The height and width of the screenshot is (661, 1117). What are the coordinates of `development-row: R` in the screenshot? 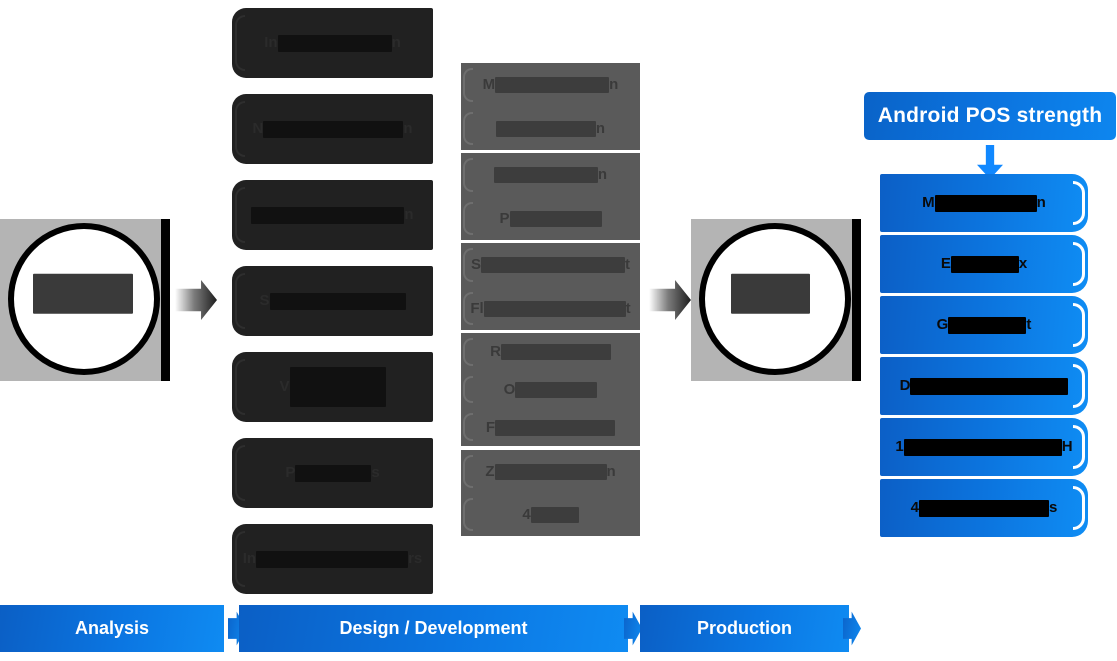 It's located at (550, 352).